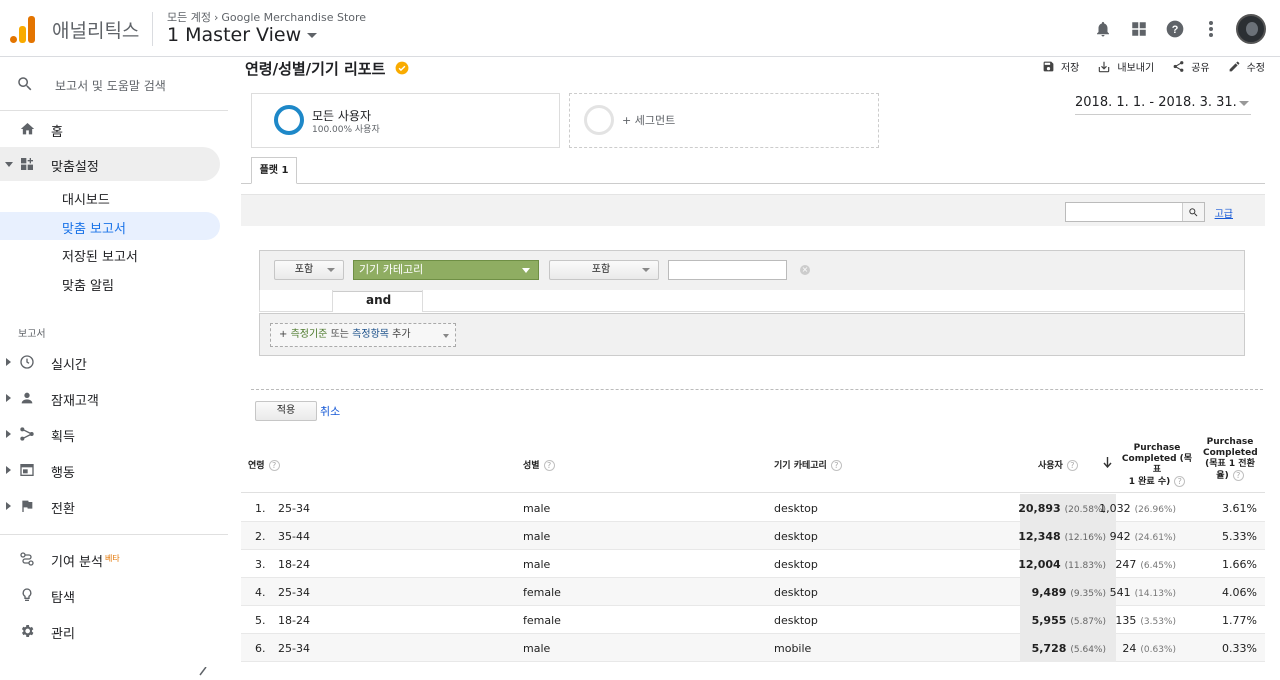 The height and width of the screenshot is (680, 1280). I want to click on advanced-filter-link: 고급, so click(1224, 212).